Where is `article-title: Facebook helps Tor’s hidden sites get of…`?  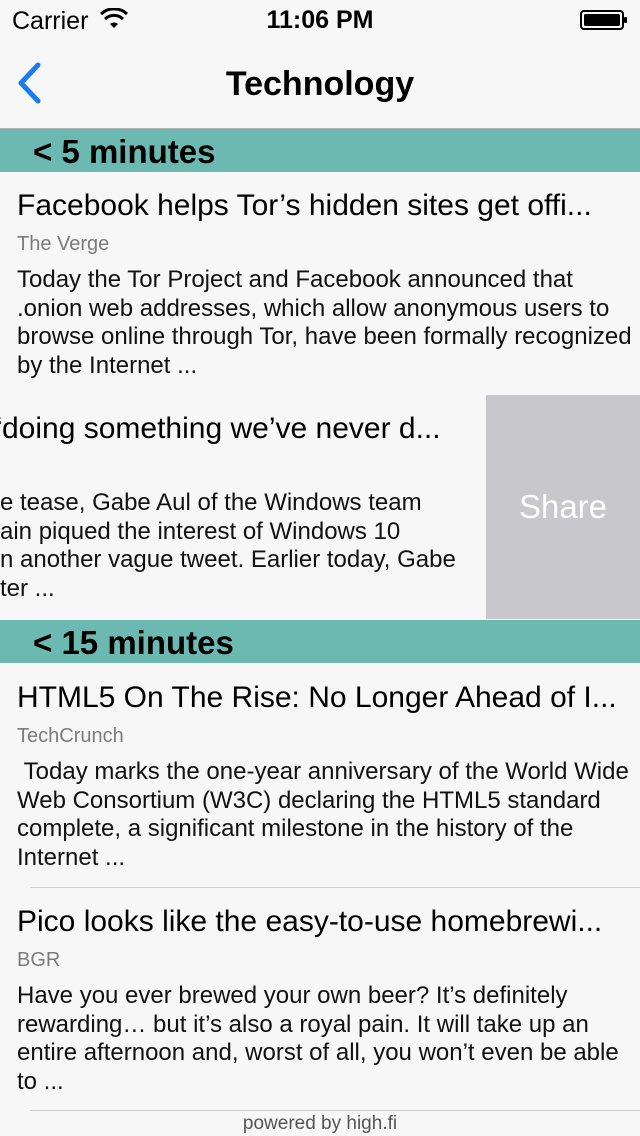
article-title: Facebook helps Tor’s hidden sites get of… is located at coordinates (304, 205).